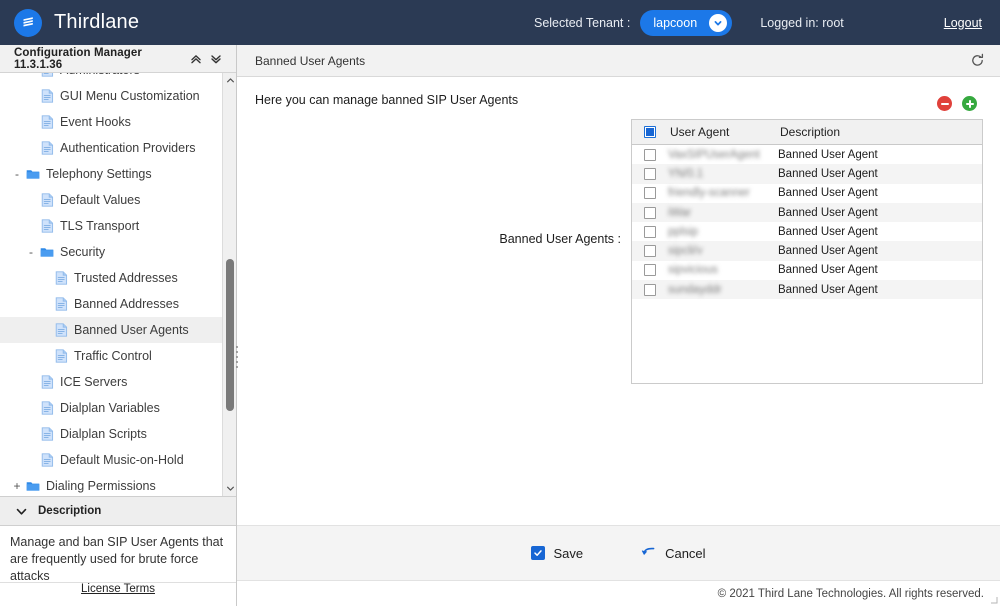 This screenshot has width=1000, height=606. I want to click on double-chevron-up-icon, so click(196, 59).